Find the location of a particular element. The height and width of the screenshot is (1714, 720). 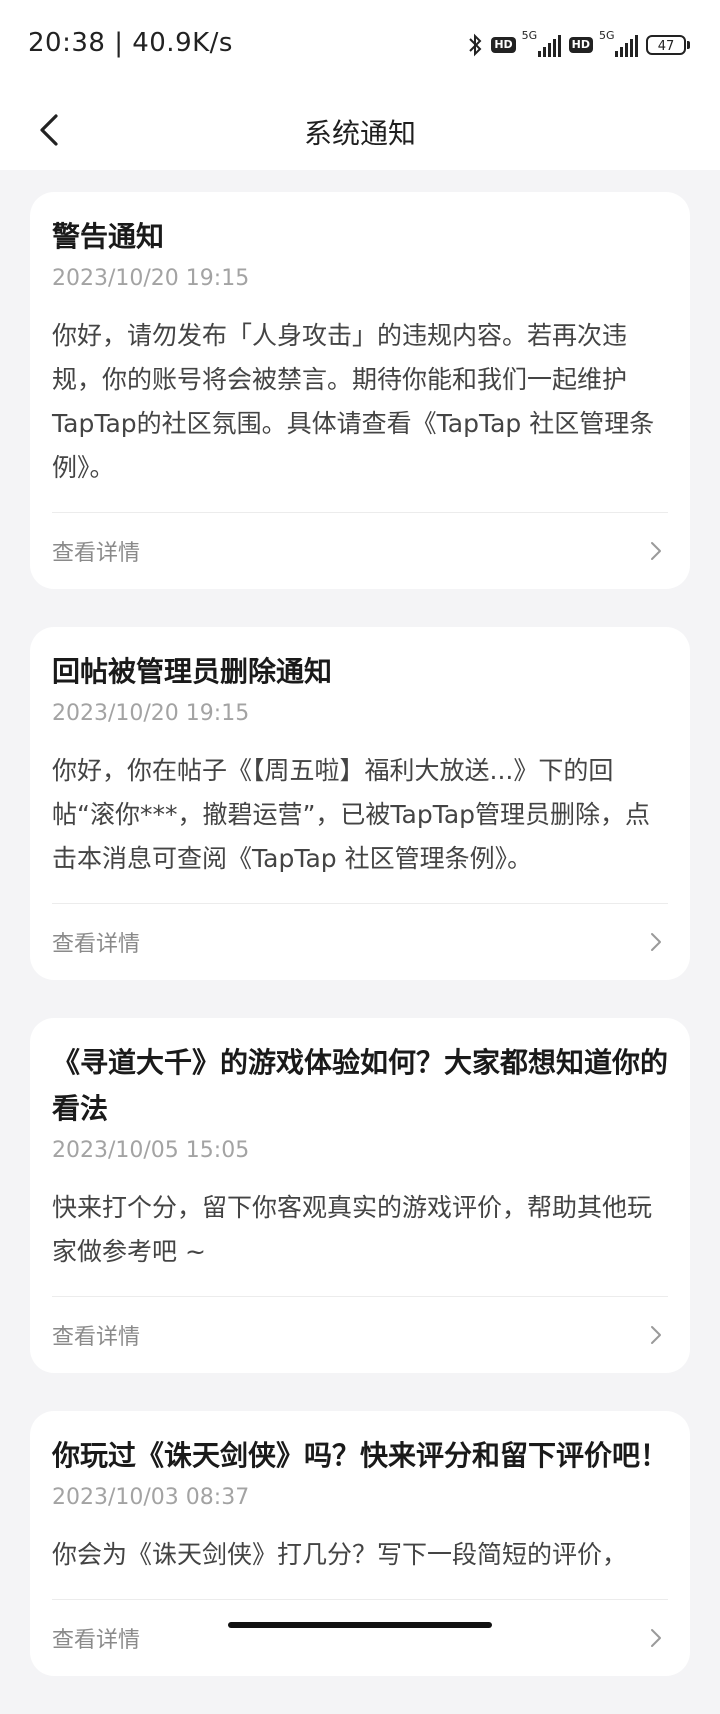

network-type-label: 5G is located at coordinates (529, 35).